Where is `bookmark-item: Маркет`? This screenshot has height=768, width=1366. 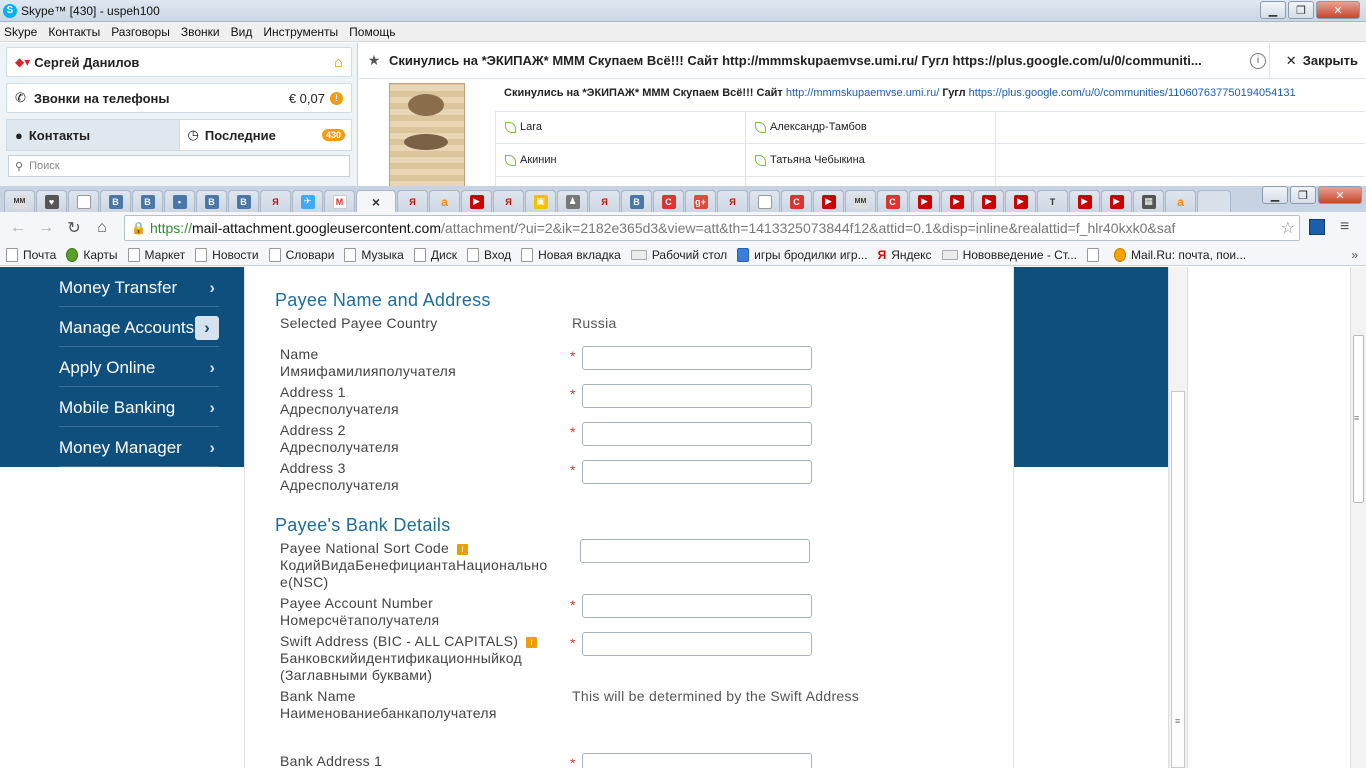 bookmark-item: Маркет is located at coordinates (156, 254).